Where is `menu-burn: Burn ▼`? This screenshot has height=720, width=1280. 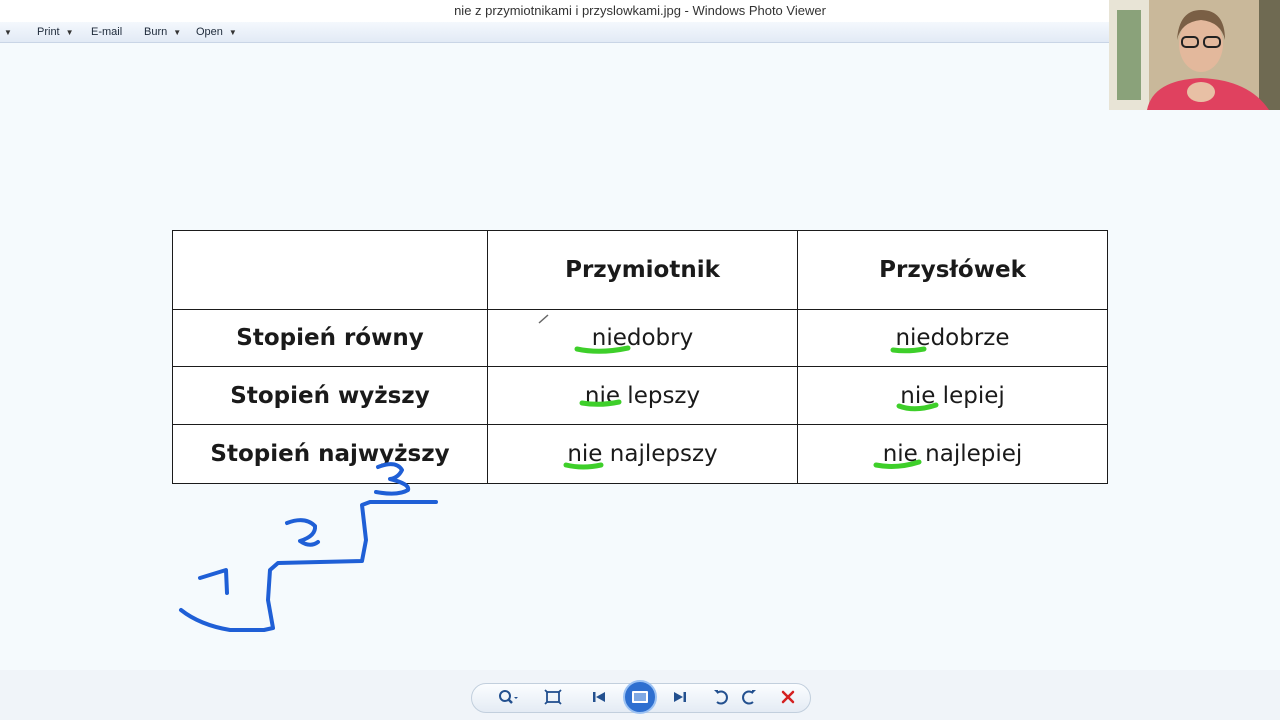
menu-burn: Burn ▼ is located at coordinates (162, 32).